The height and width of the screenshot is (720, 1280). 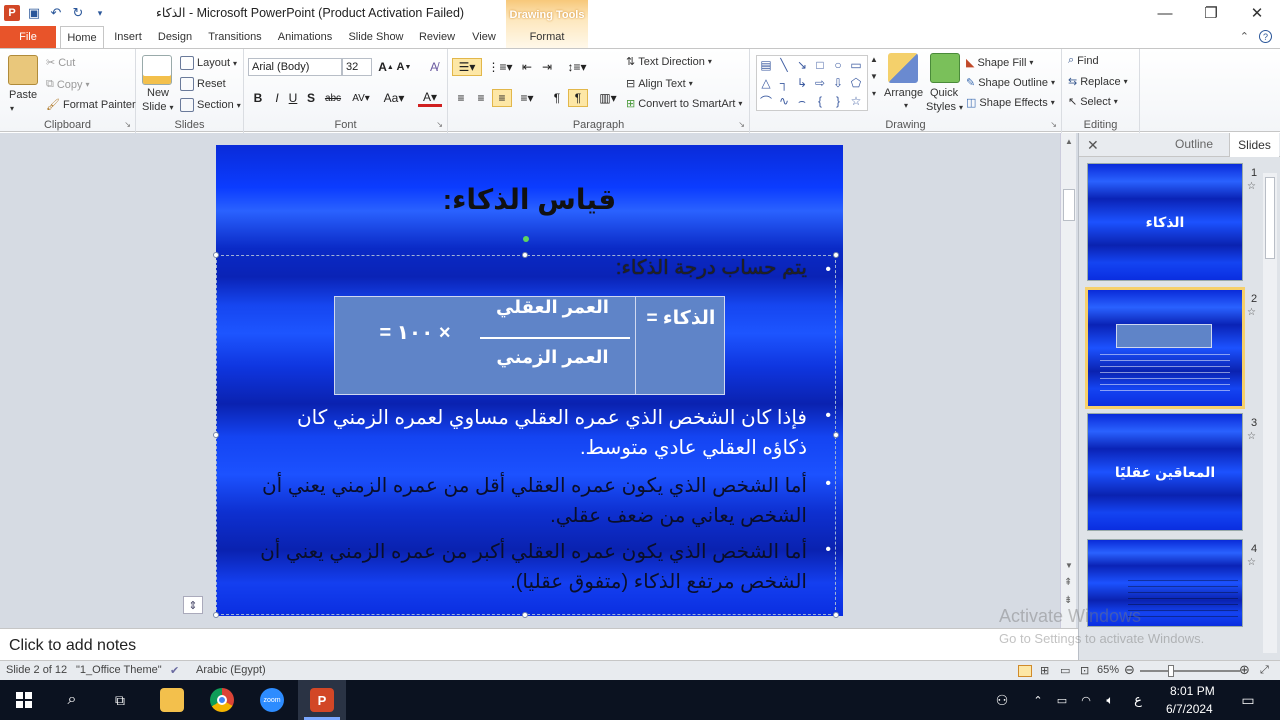 I want to click on shapes-gallery-scroll: ▲ ▼ ▾, so click(x=874, y=76).